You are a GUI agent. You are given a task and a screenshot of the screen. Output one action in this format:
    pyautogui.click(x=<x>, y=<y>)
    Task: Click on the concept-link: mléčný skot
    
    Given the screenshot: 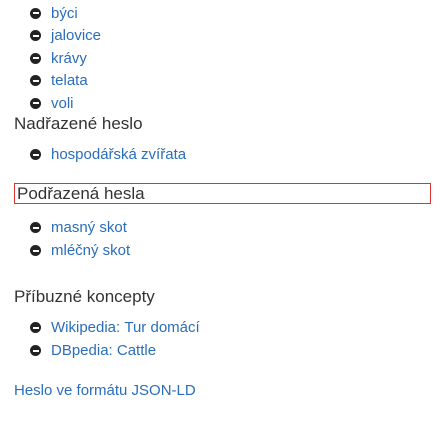 What is the action you would take?
    pyautogui.click(x=90, y=250)
    